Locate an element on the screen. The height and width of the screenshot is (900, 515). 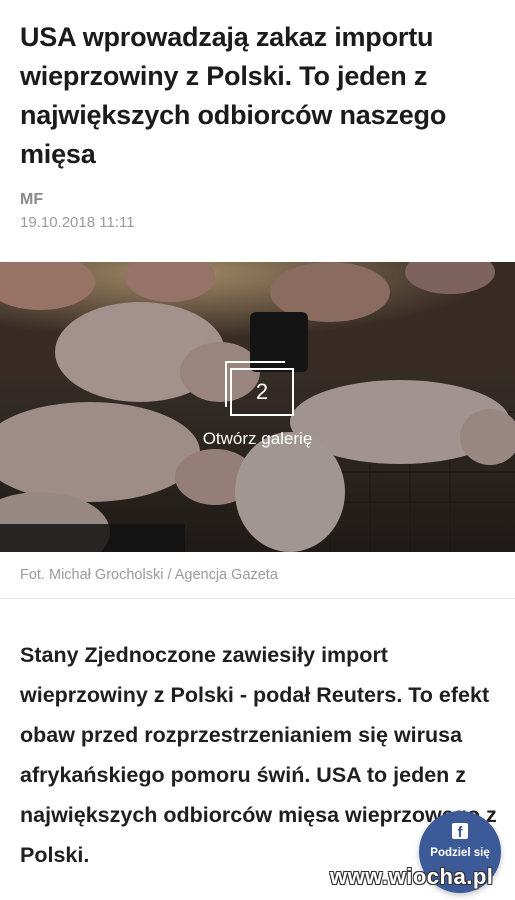
photo-credit: Fot. Michał Grocholski / Agencja Gazeta is located at coordinates (149, 575).